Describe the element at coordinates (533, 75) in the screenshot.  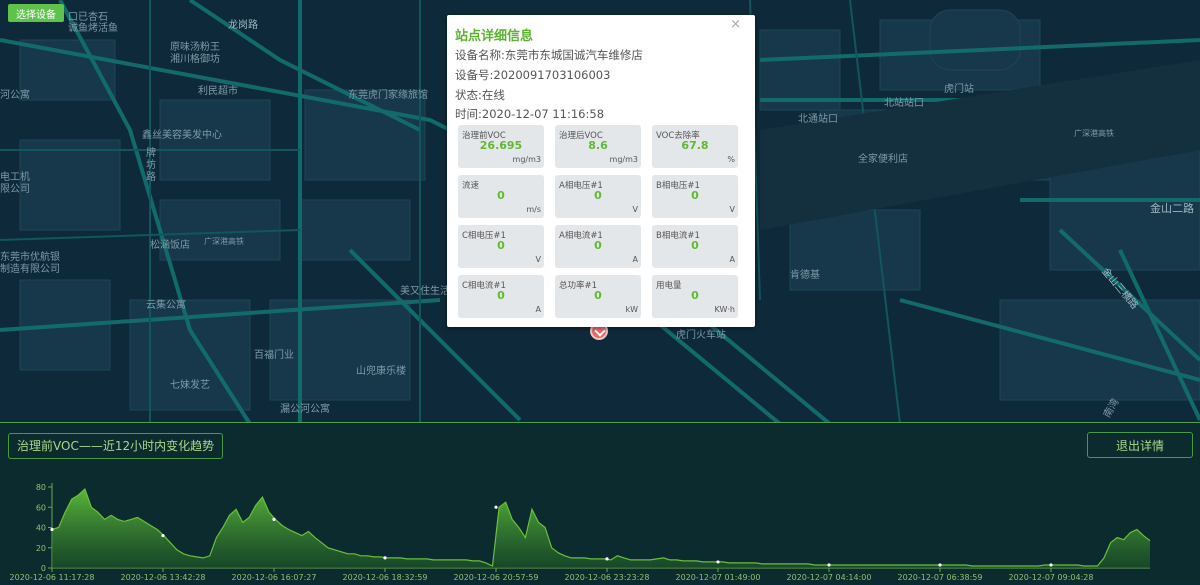
I see `device-number: 设备号:2020091703106003` at that location.